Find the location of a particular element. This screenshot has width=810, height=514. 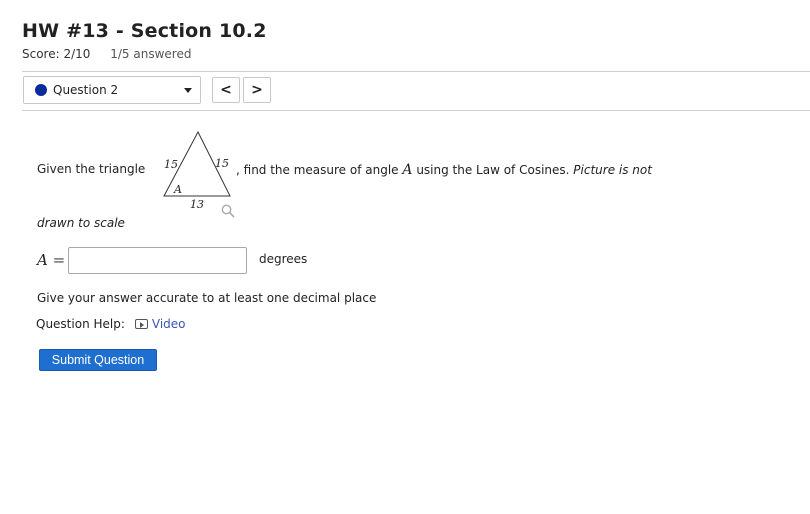

magnify-image-icon is located at coordinates (228, 211).